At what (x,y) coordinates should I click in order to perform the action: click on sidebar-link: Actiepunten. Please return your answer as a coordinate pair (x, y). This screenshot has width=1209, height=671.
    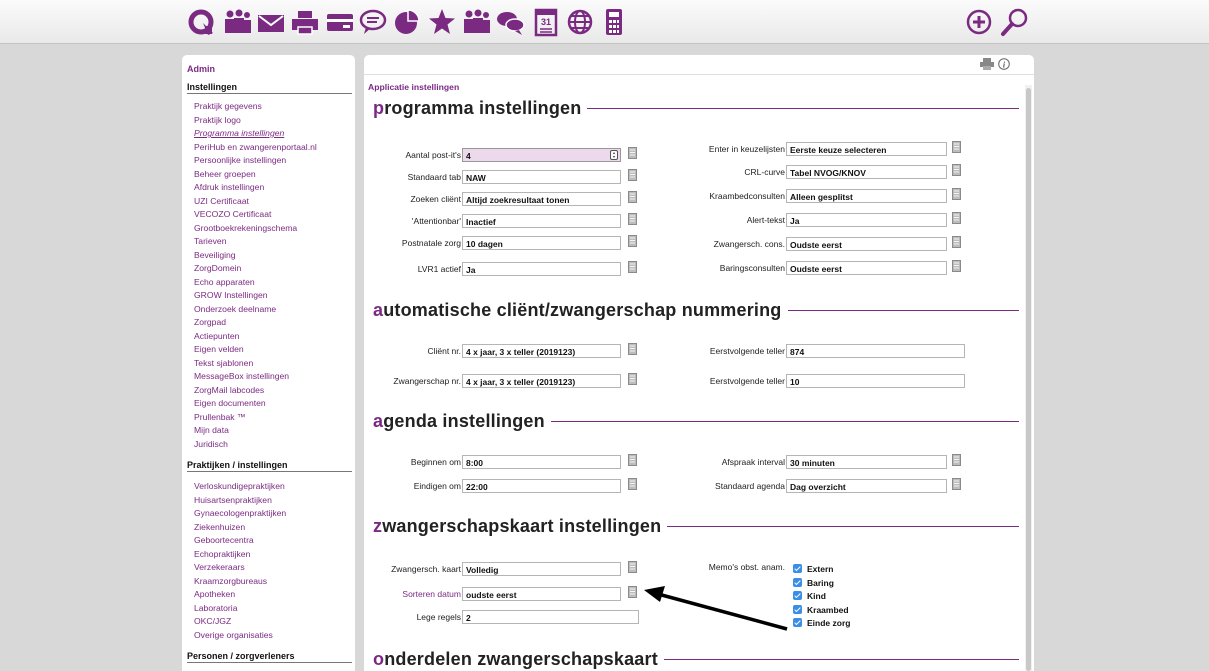
    Looking at the image, I should click on (255, 337).